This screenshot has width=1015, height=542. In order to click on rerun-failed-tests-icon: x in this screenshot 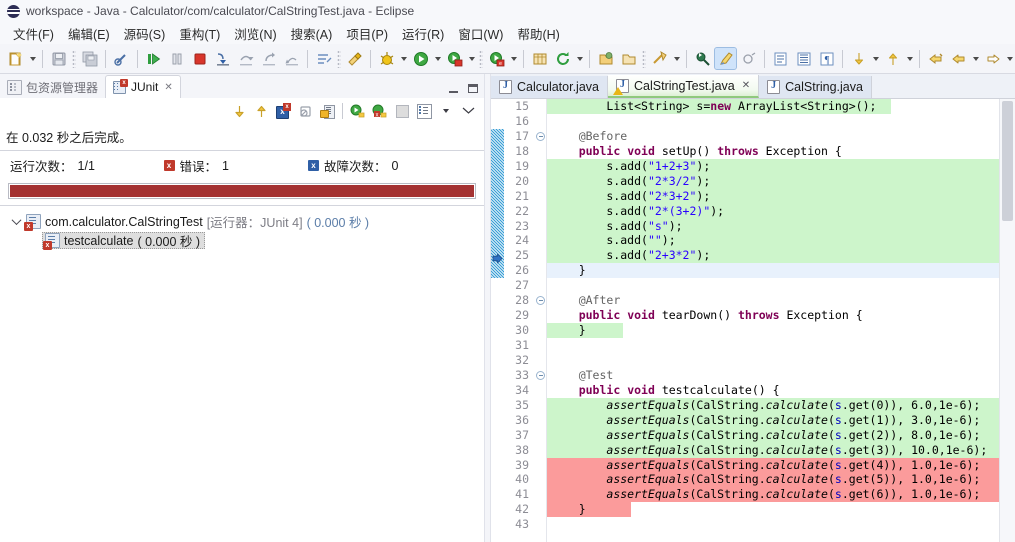, I will do `click(380, 111)`.